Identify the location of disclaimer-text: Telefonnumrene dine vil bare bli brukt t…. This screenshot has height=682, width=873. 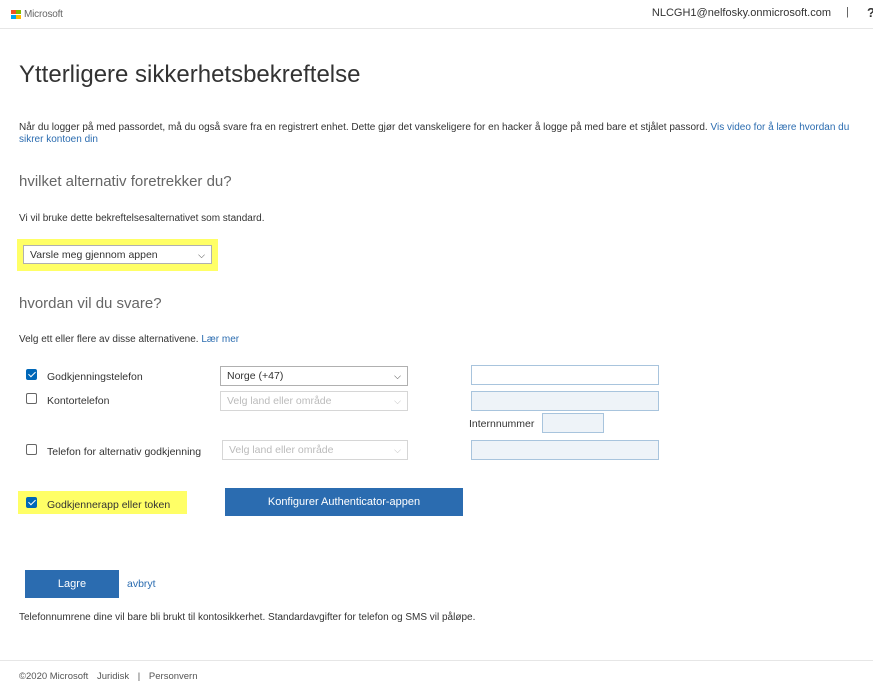
(247, 617).